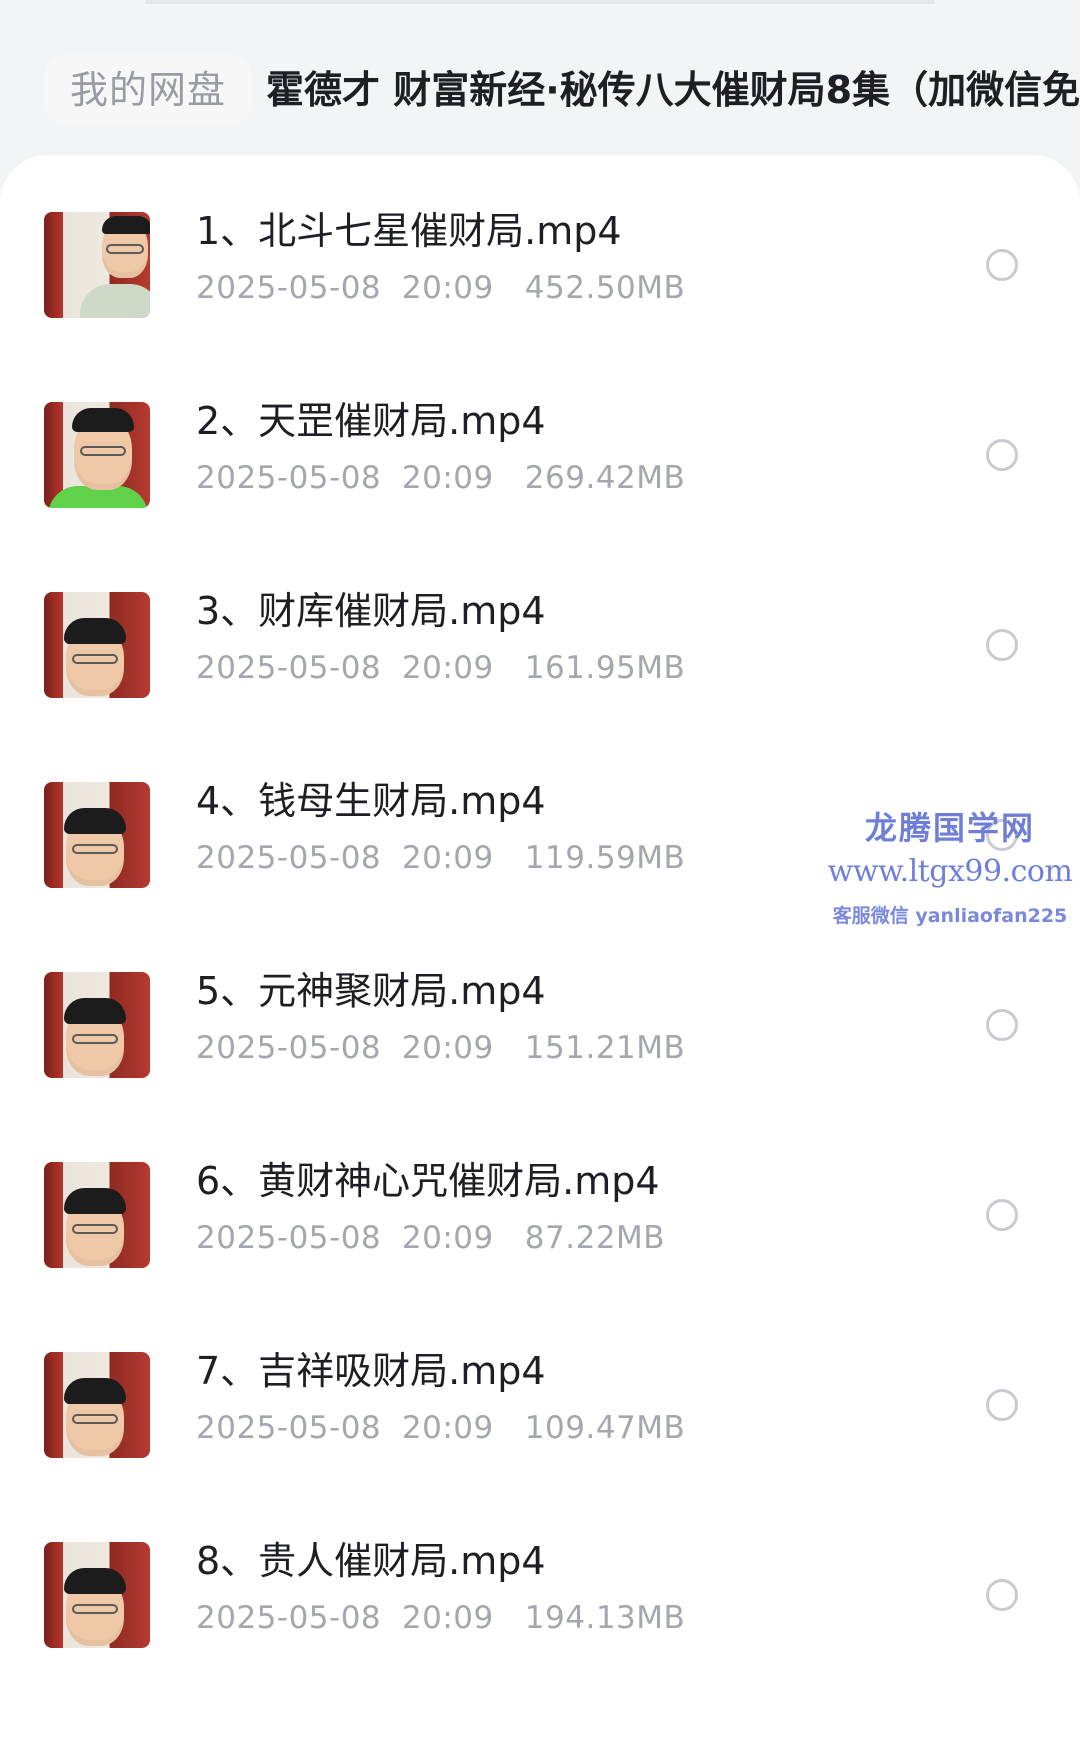 This screenshot has width=1080, height=1748. Describe the element at coordinates (148, 90) in the screenshot. I see `breadcrumb-root-my-drive: 我的网盘` at that location.